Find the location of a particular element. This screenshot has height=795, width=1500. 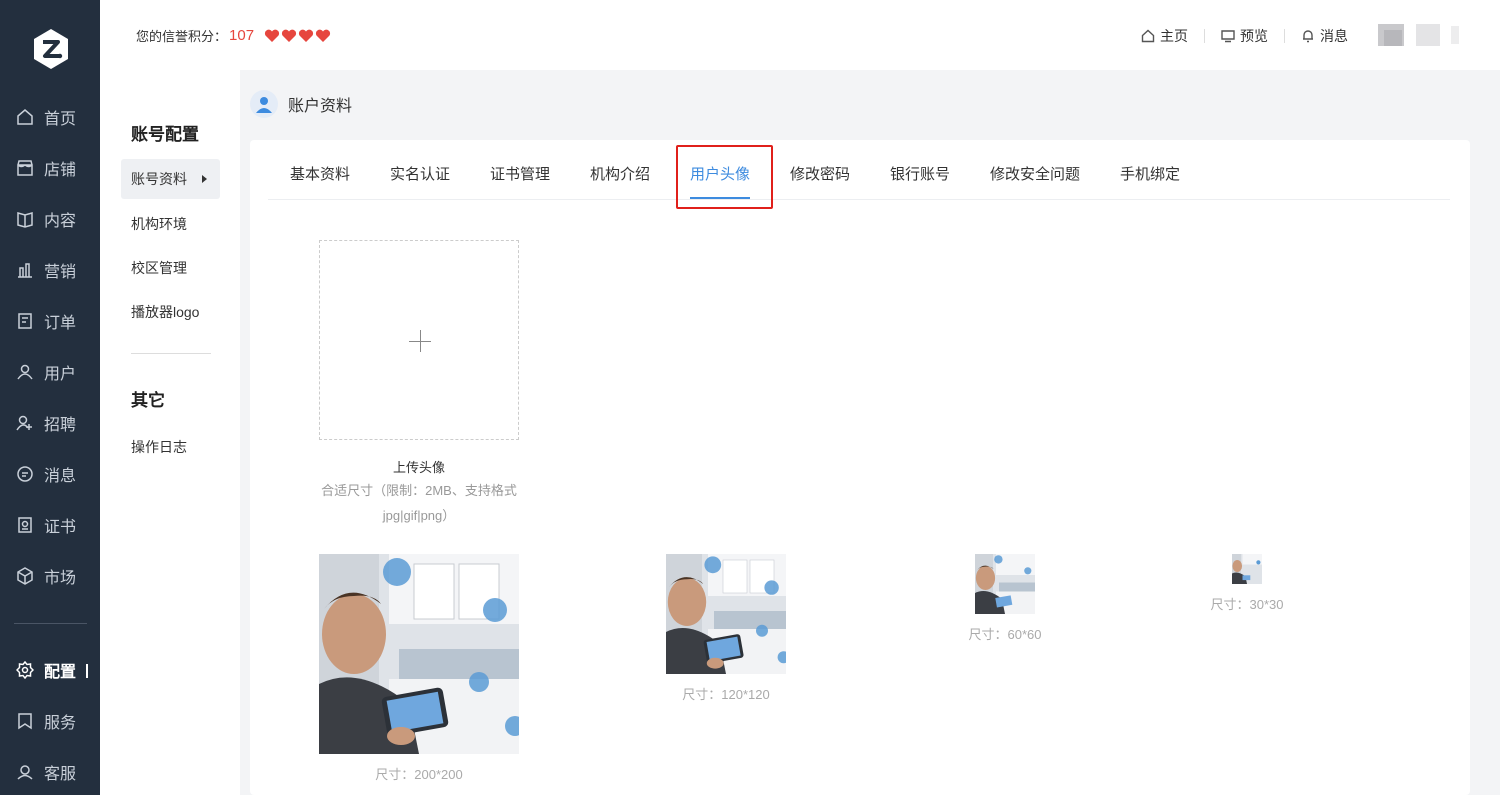

credit-score: 您的信誉积分： 107 is located at coordinates (233, 35).